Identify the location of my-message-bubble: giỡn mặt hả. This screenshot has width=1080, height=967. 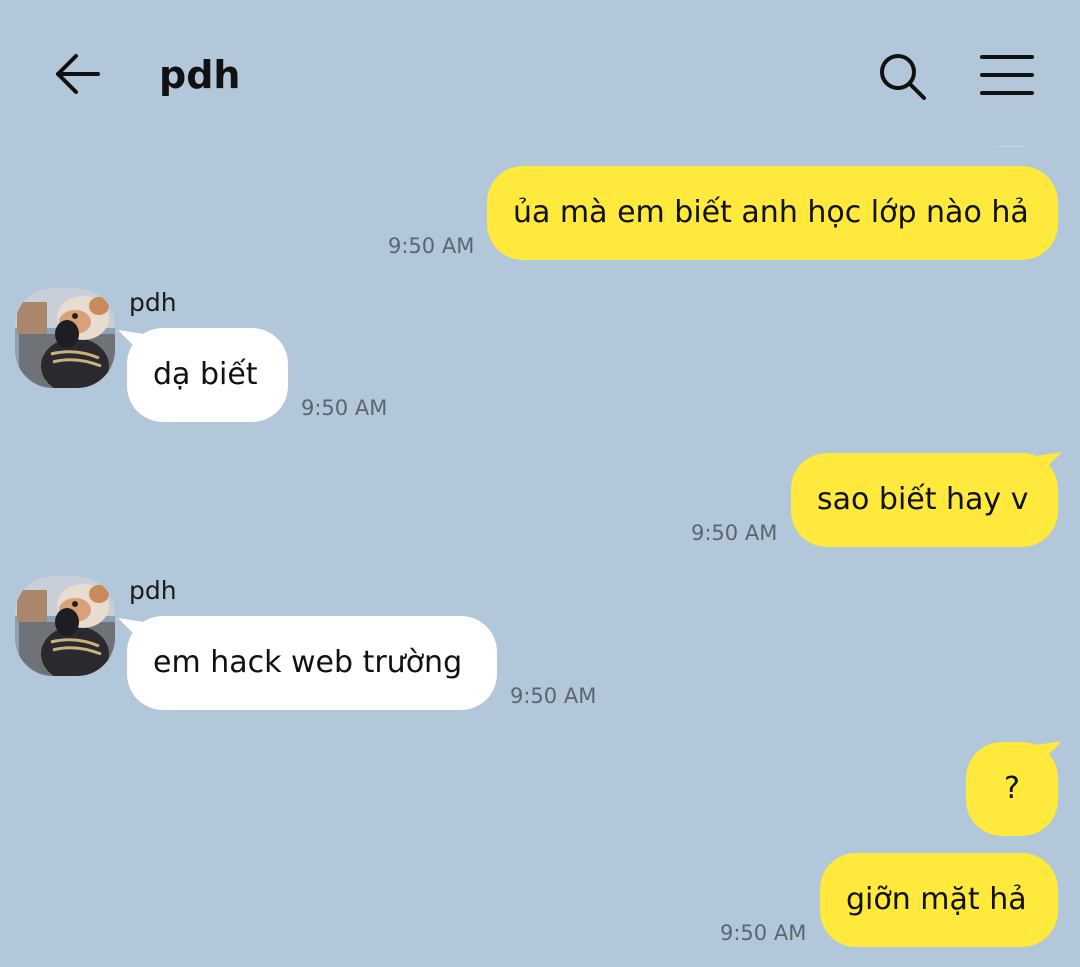
(939, 900).